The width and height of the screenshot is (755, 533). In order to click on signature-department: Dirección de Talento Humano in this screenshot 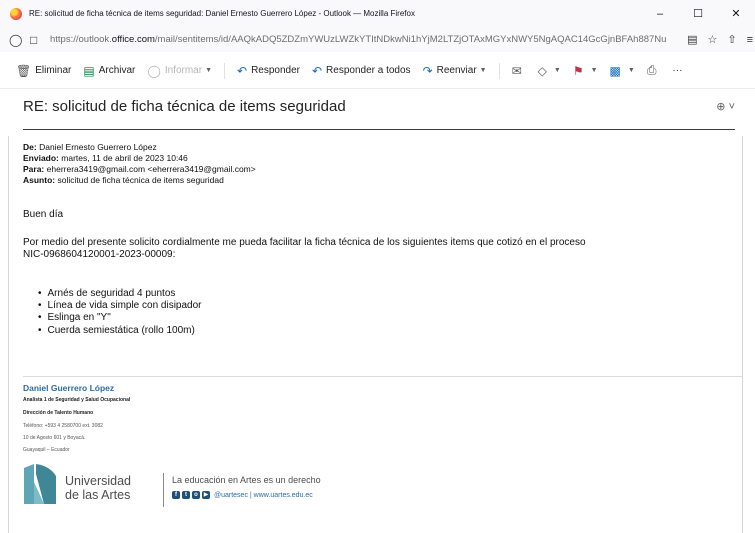, I will do `click(58, 413)`.